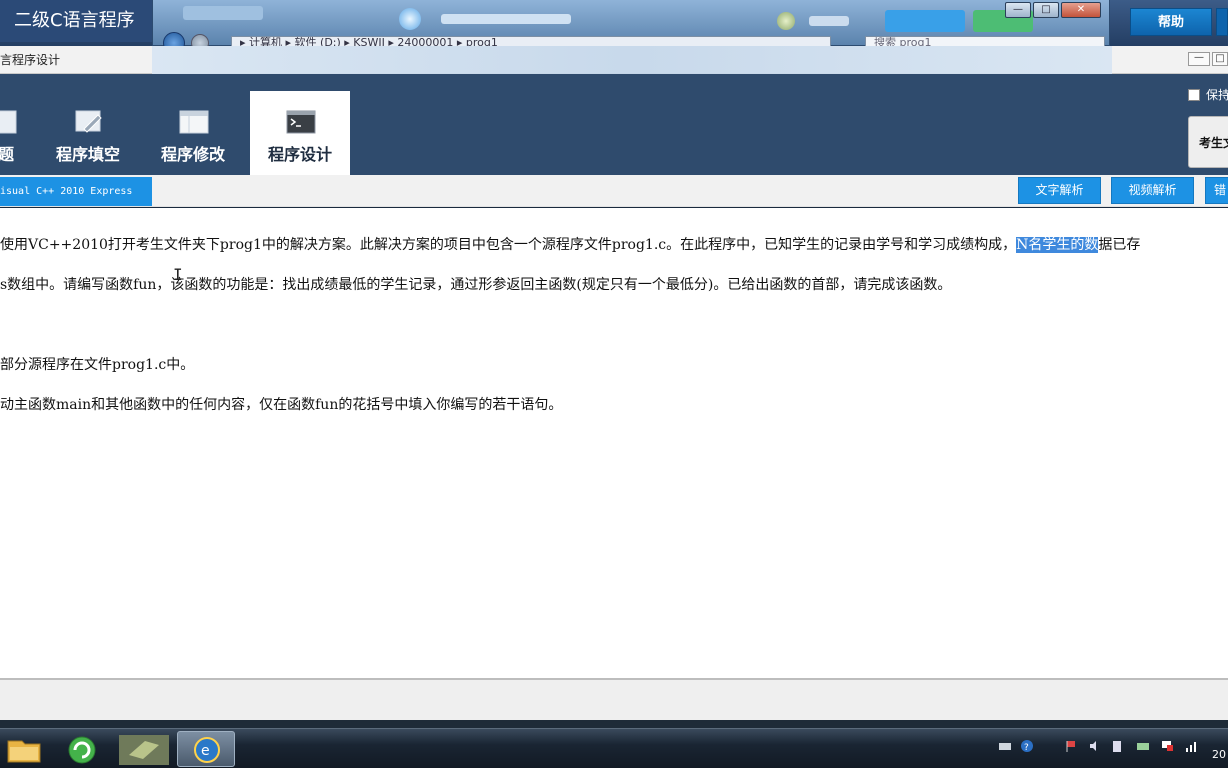 The width and height of the screenshot is (1228, 768). I want to click on toolbar-strip: isual C++ 2010 Express 文字解析 视频解析 错, so click(614, 191).